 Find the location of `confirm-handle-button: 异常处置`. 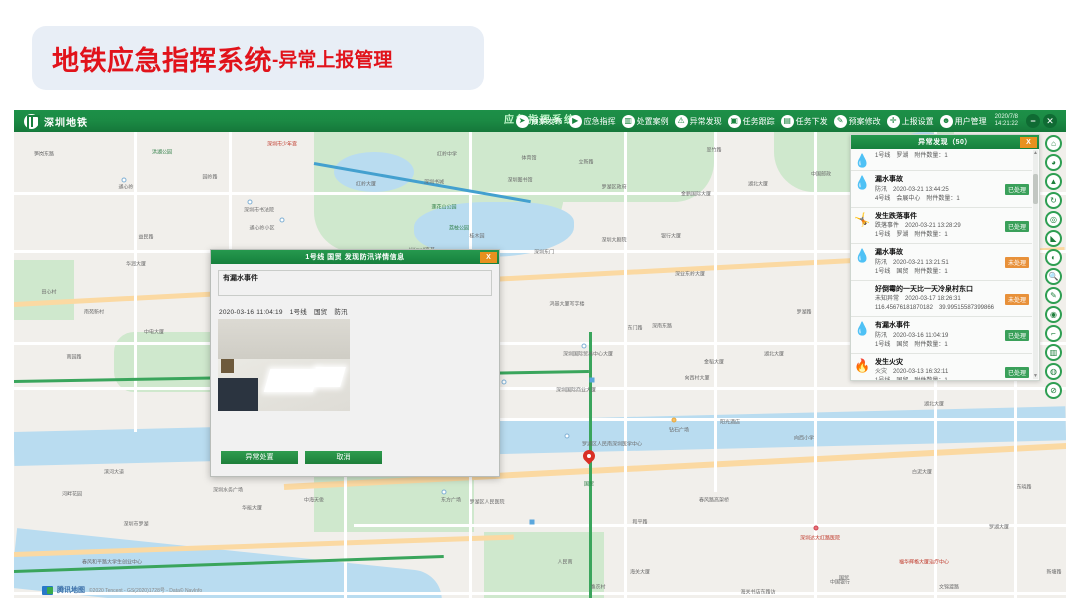

confirm-handle-button: 异常处置 is located at coordinates (259, 457).